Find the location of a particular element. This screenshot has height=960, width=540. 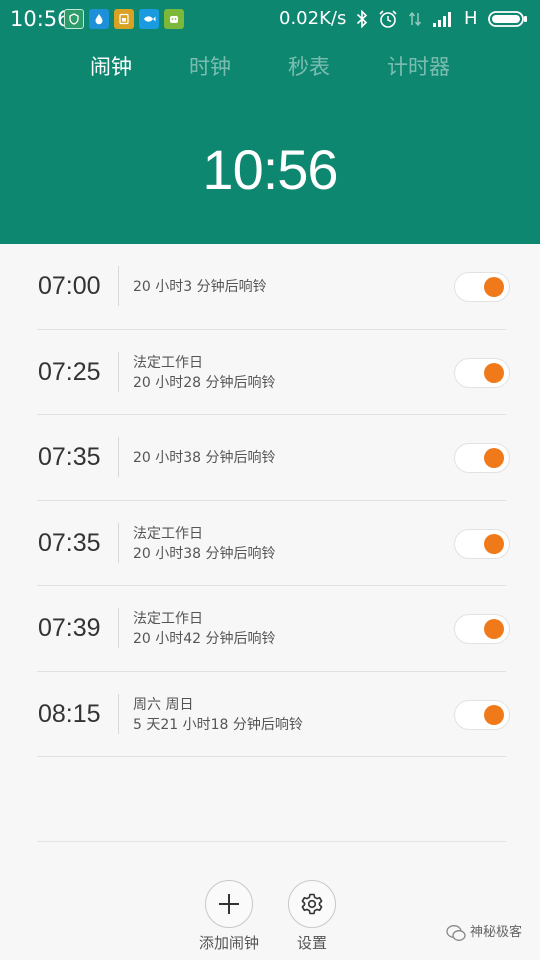

sim-app-icon is located at coordinates (124, 19).